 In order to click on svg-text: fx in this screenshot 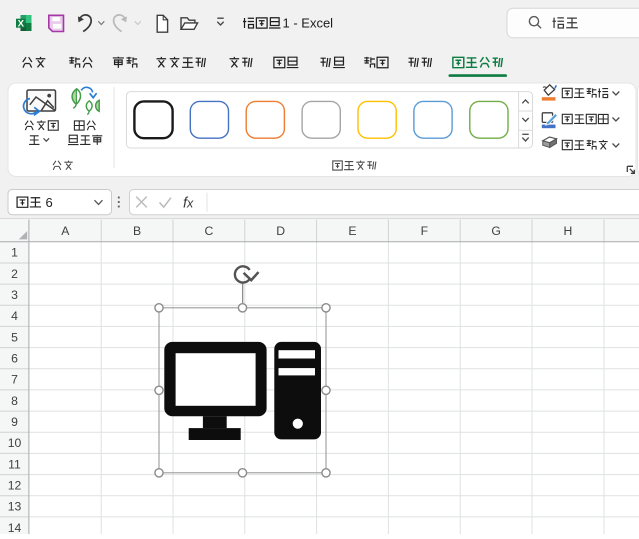, I will do `click(188, 203)`.